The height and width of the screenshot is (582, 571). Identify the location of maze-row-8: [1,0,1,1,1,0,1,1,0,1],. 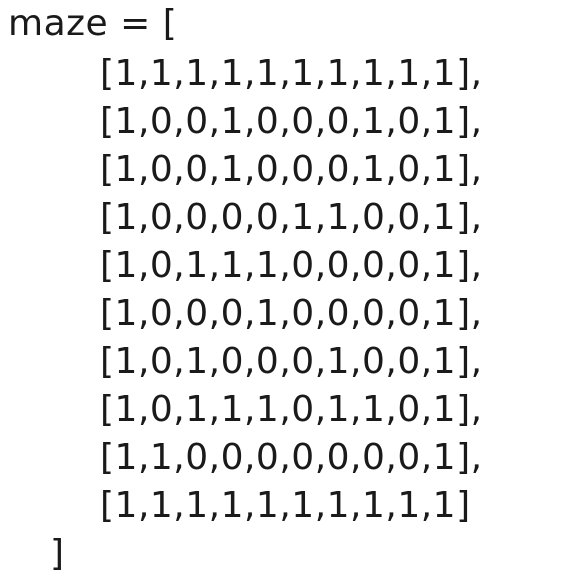
(291, 409).